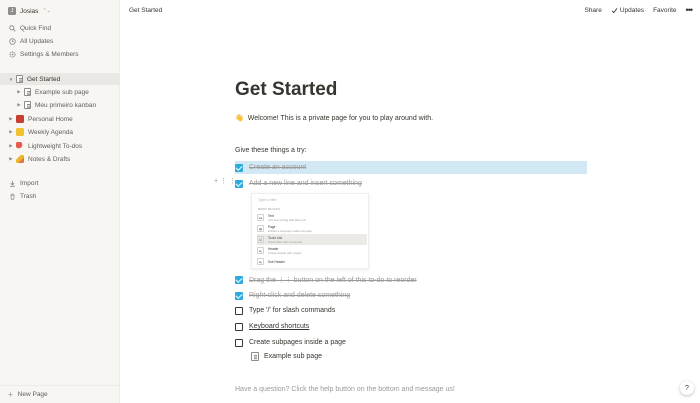 Image resolution: width=700 pixels, height=403 pixels. What do you see at coordinates (239, 118) in the screenshot?
I see `wave-icon: 👋` at bounding box center [239, 118].